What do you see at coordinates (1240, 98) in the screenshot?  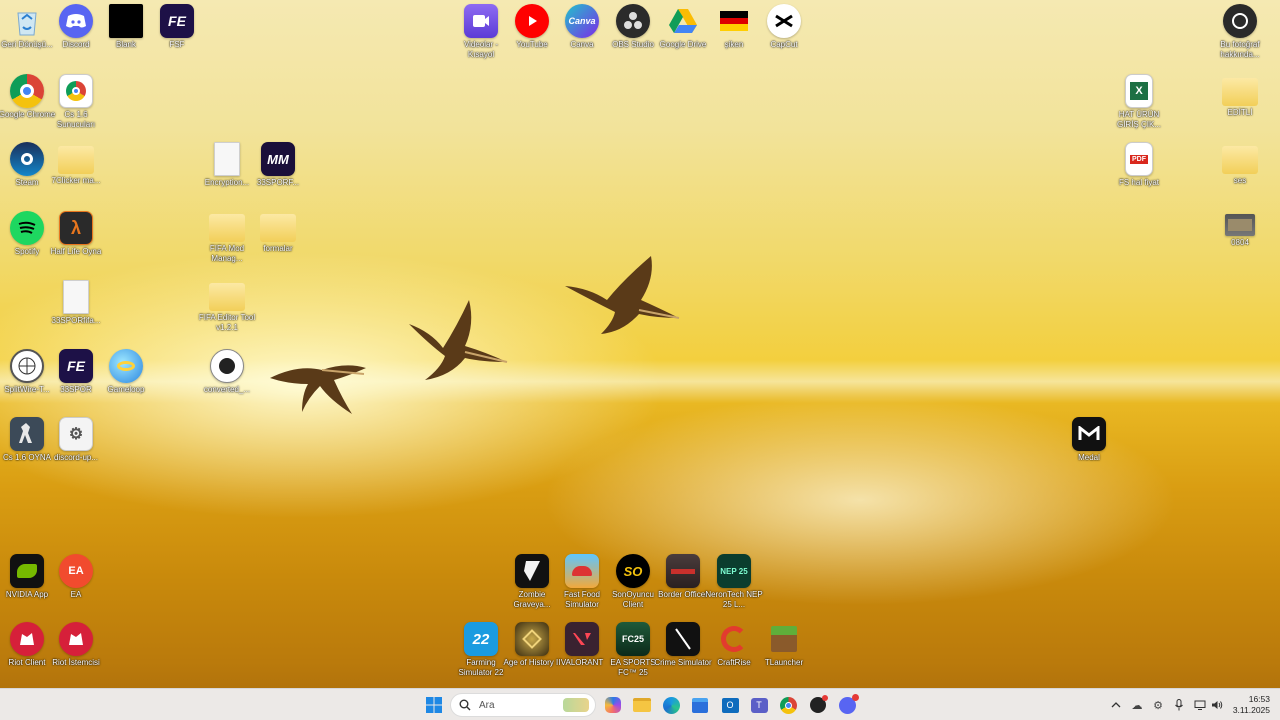 I see `desktop-icon-editli: EDİTLİ` at bounding box center [1240, 98].